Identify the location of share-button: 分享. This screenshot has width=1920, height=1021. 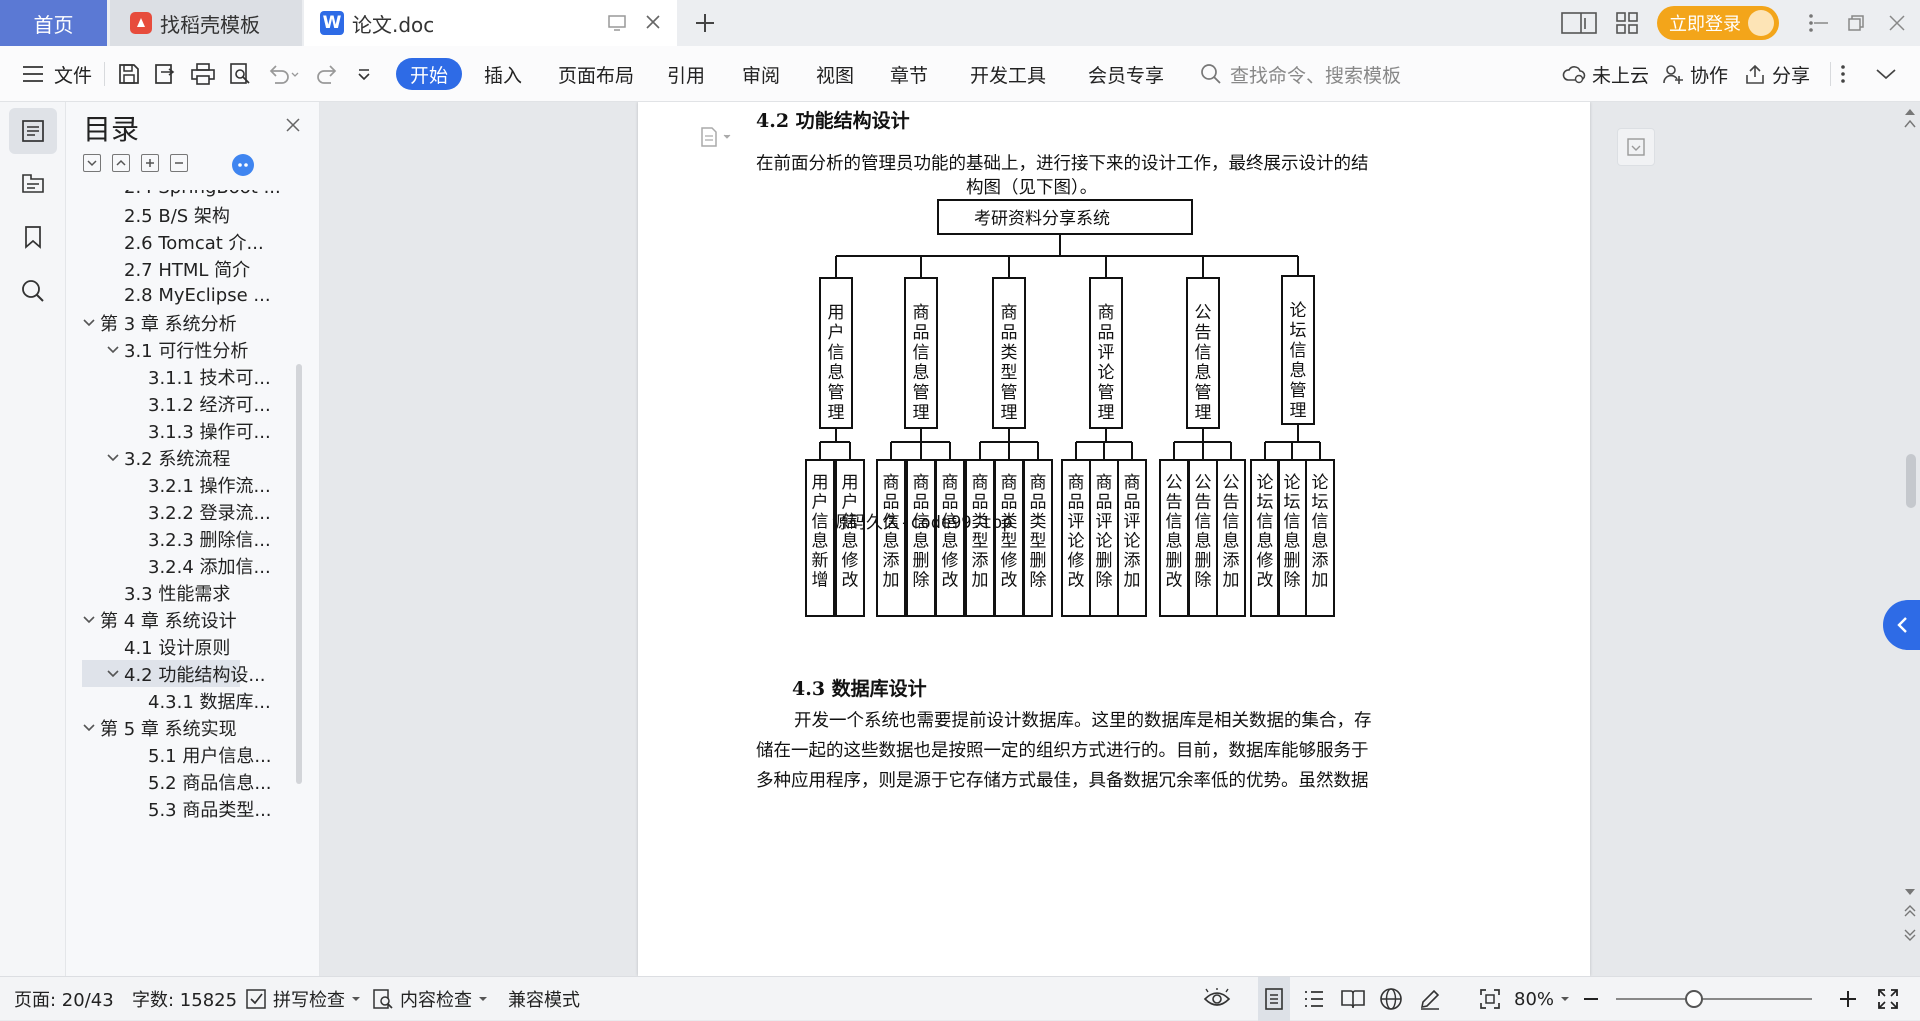
(1777, 74).